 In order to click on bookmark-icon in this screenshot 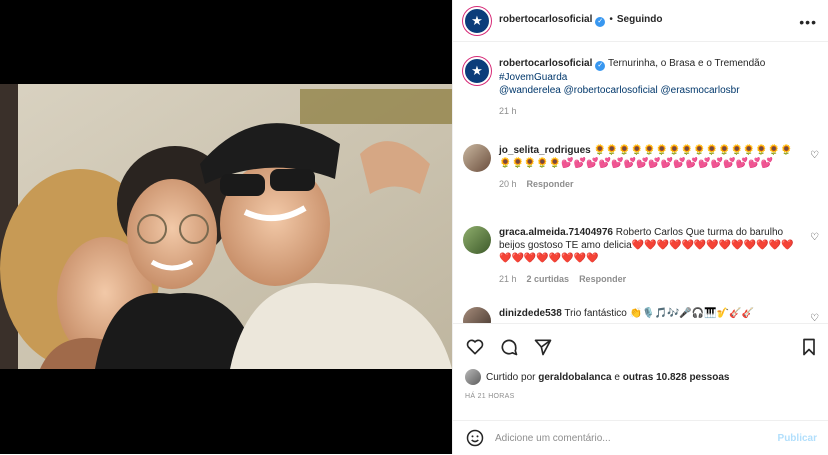, I will do `click(809, 347)`.